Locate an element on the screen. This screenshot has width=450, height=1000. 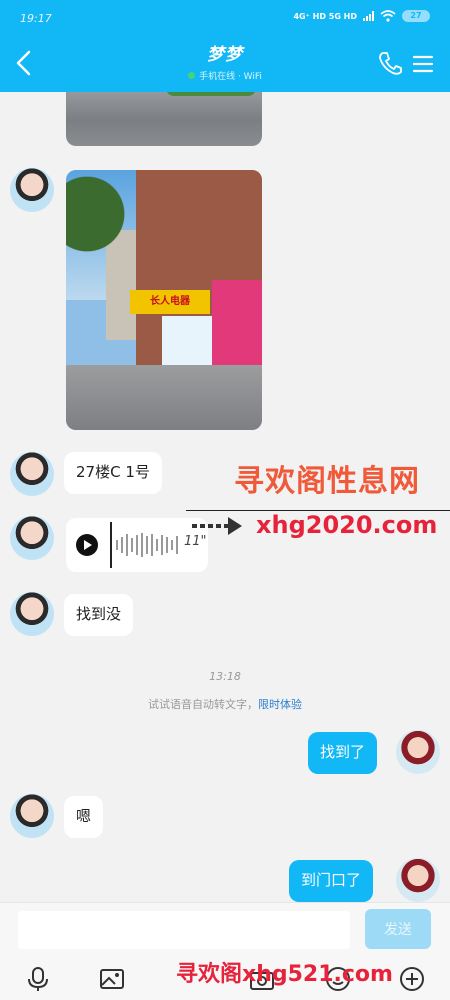
tip-link: 限时体验 is located at coordinates (280, 704).